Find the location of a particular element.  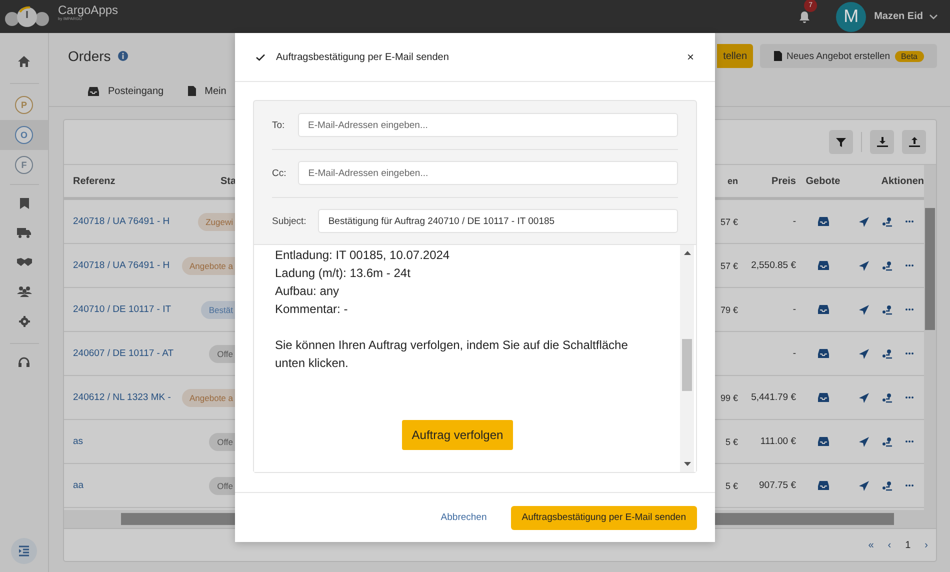

collapse-sidebar-icon is located at coordinates (24, 551).